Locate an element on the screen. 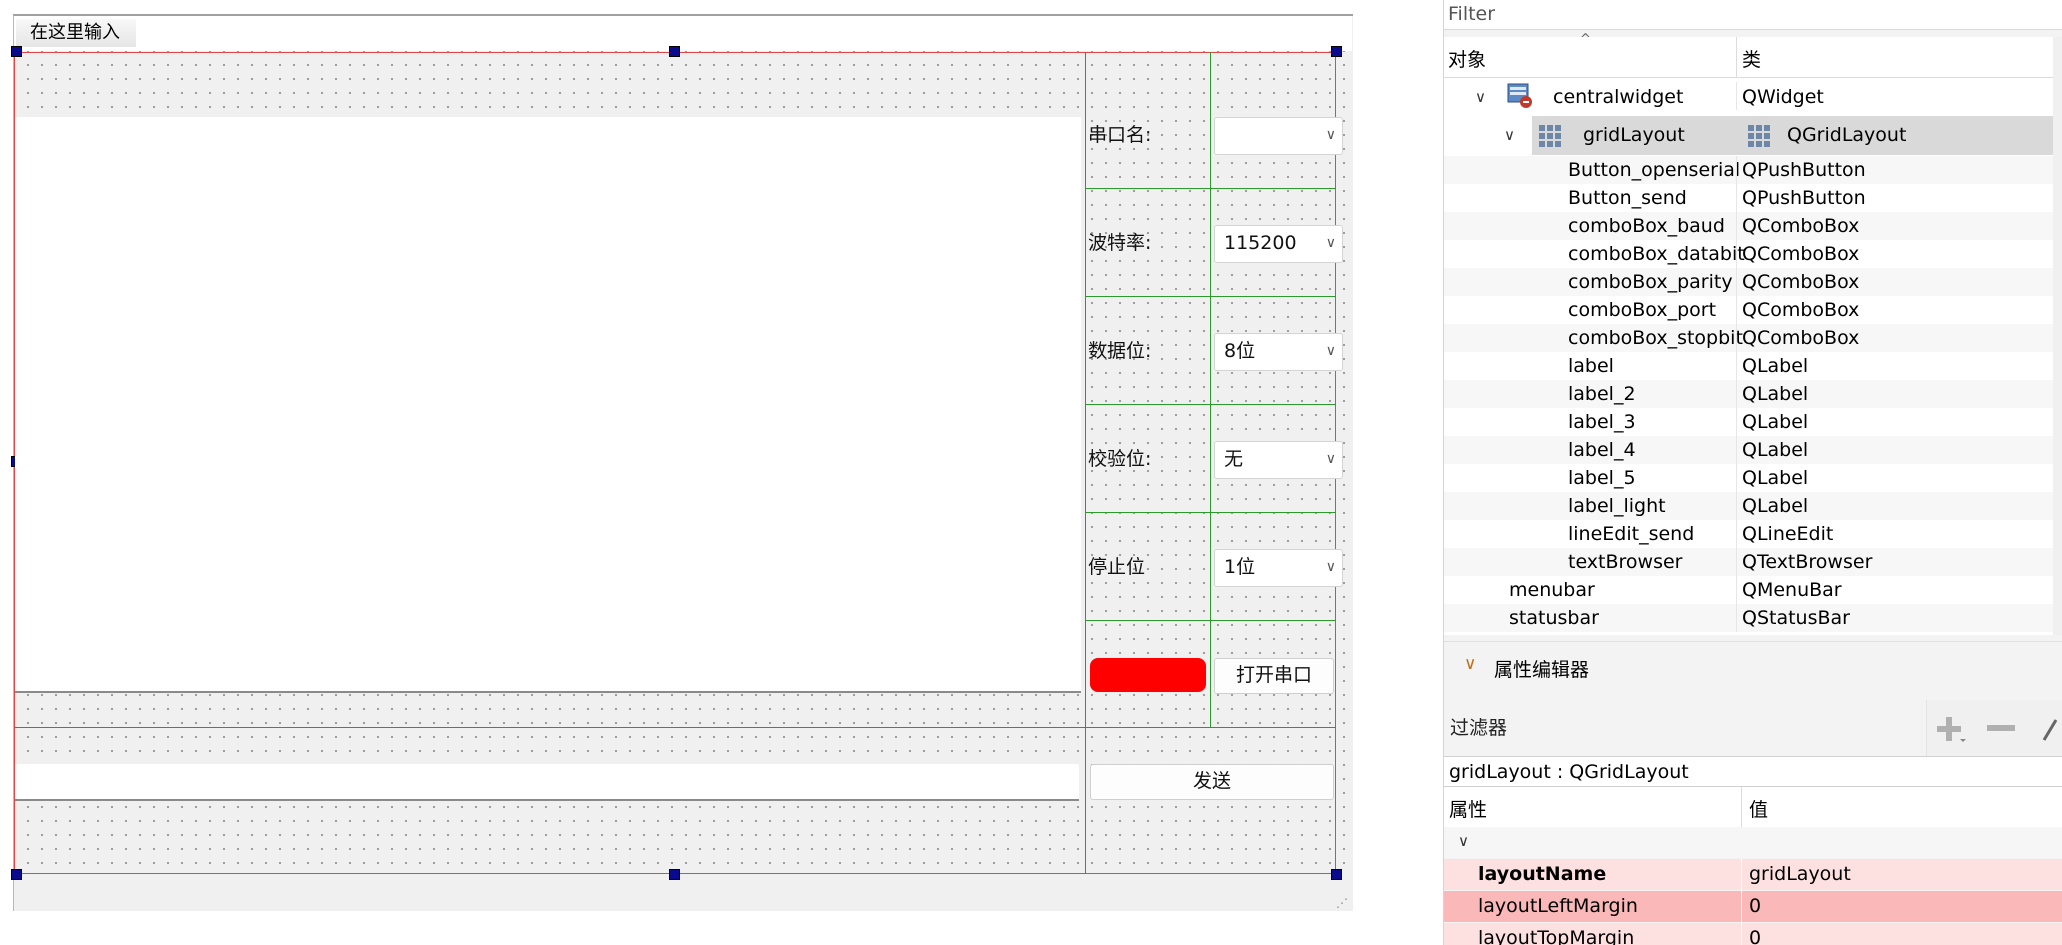 This screenshot has width=2062, height=945. minus-icon is located at coordinates (2001, 728).